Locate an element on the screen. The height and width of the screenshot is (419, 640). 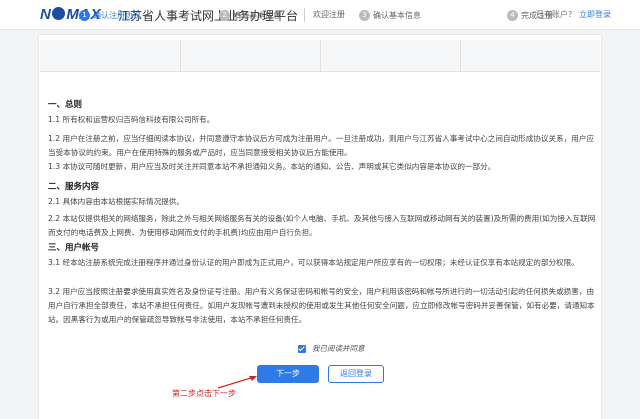
annotation-text: 第二步点击下一步 is located at coordinates (204, 393).